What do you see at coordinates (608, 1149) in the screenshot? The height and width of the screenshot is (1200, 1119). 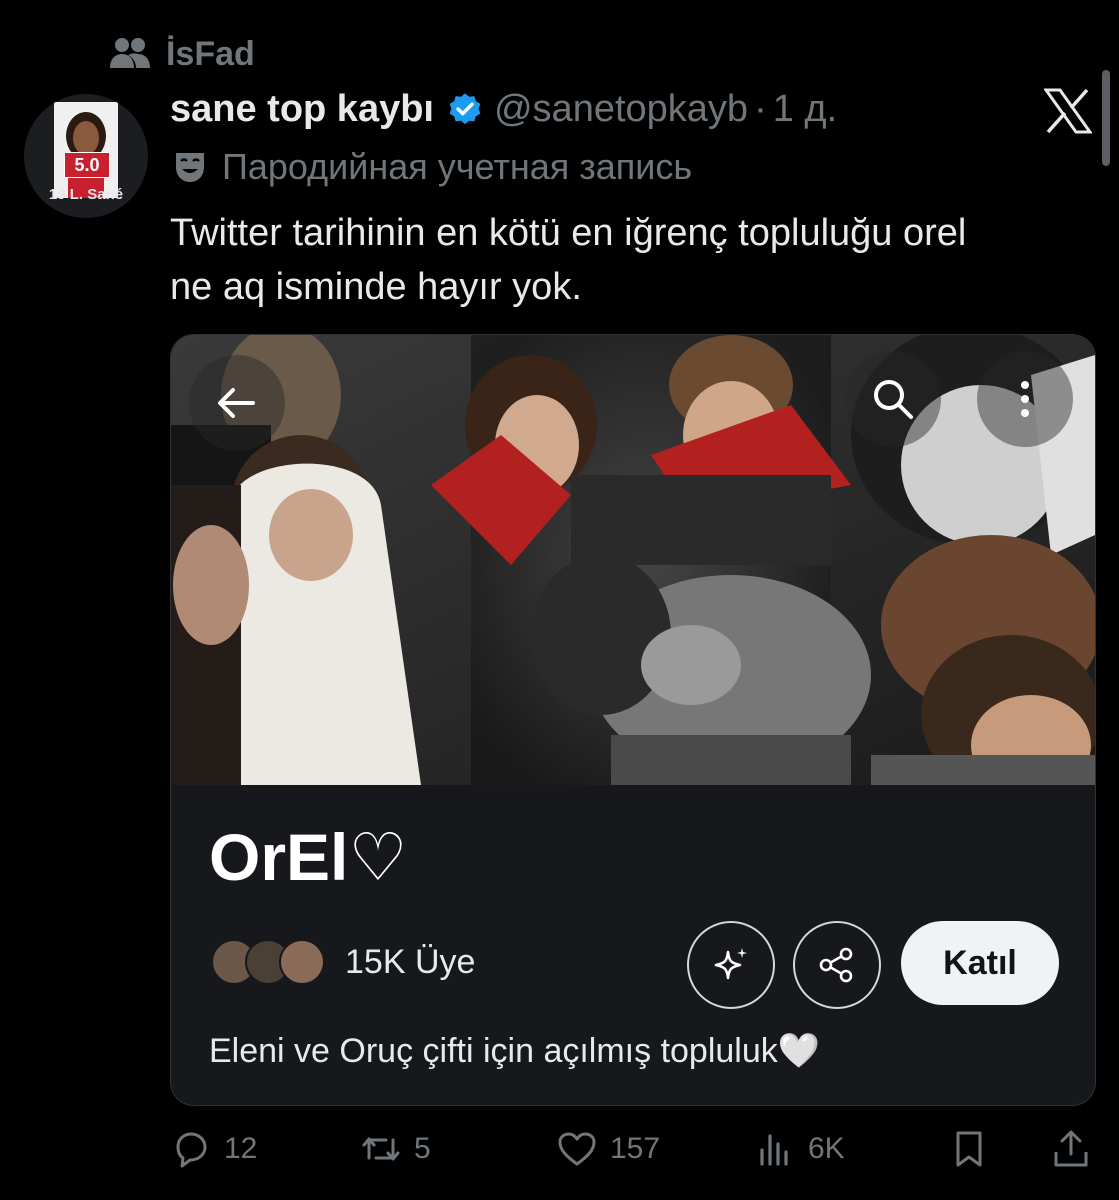 I see `like-button: 157` at bounding box center [608, 1149].